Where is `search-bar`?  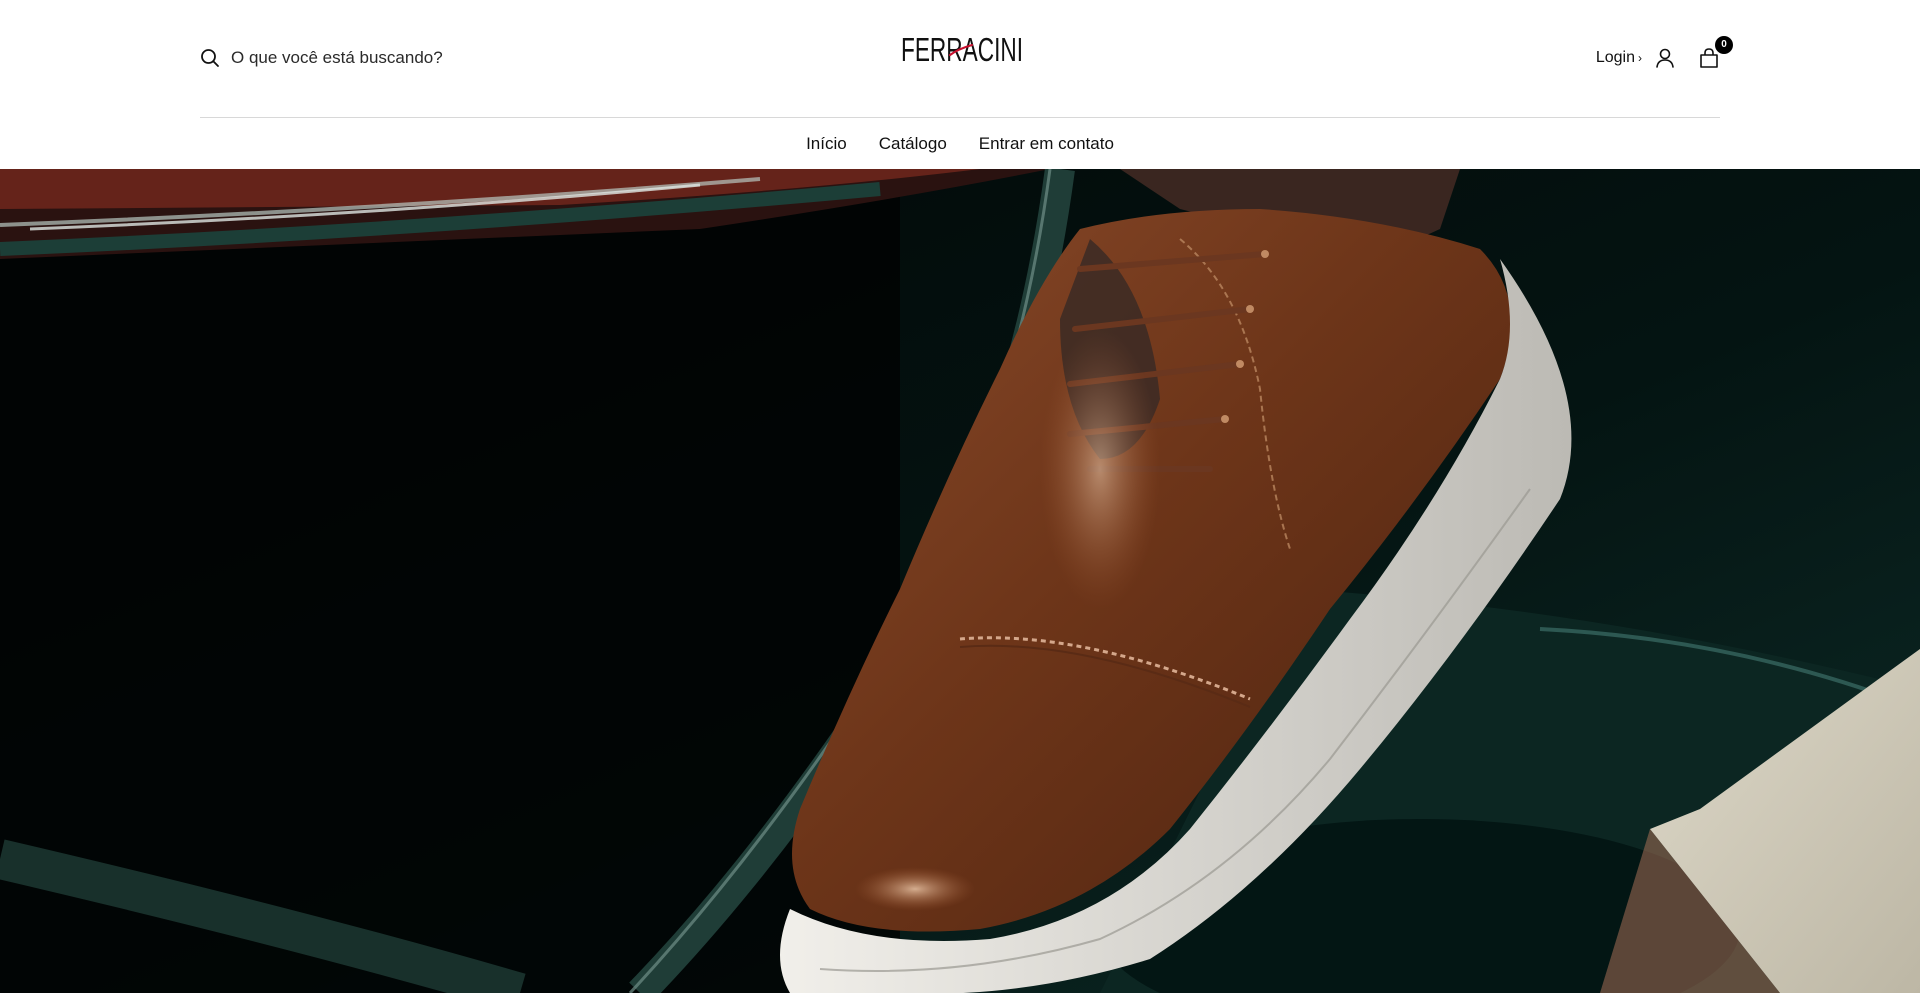 search-bar is located at coordinates (425, 58).